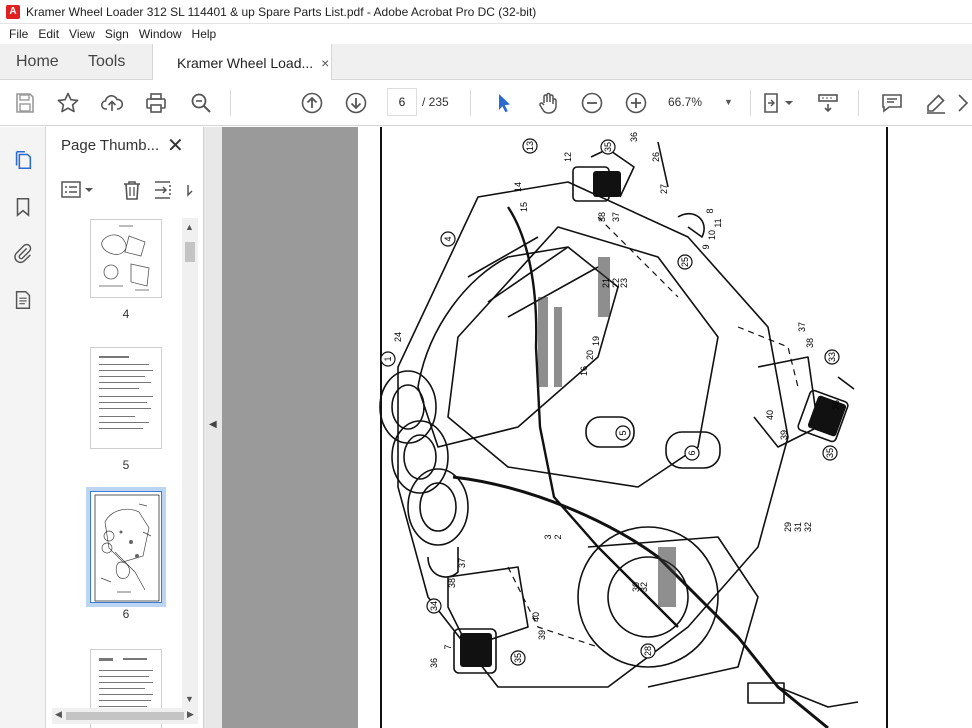 The image size is (972, 728). What do you see at coordinates (356, 103) in the screenshot?
I see `next-page-icon` at bounding box center [356, 103].